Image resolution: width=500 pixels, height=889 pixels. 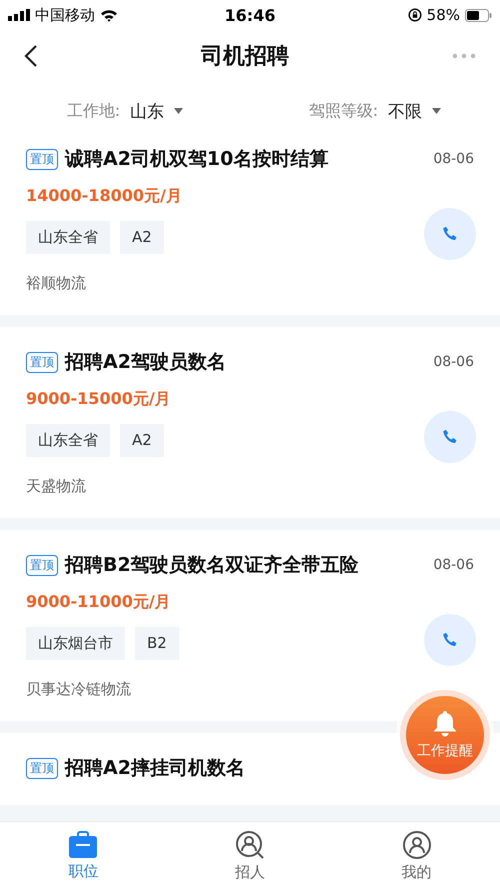 What do you see at coordinates (250, 15) in the screenshot?
I see `clock-time: 16:46` at bounding box center [250, 15].